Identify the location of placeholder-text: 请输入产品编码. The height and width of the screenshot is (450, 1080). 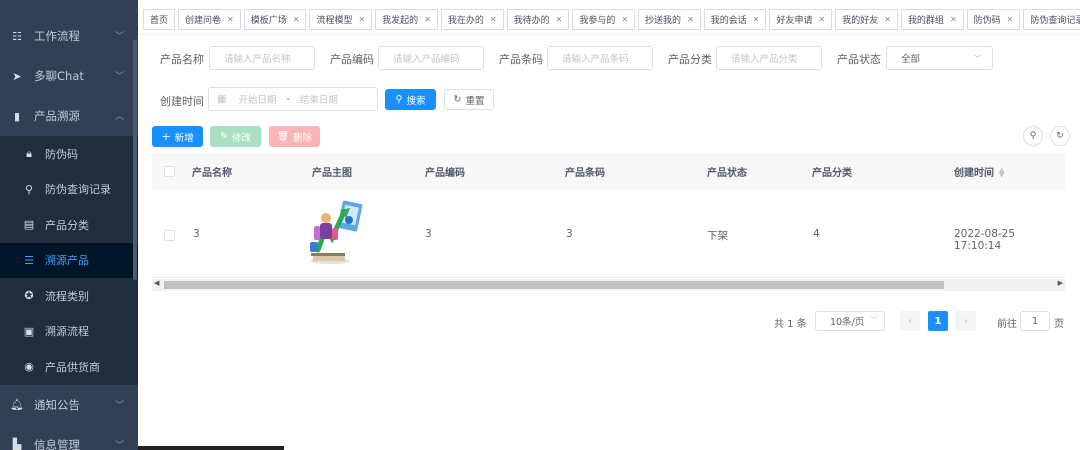
(426, 59).